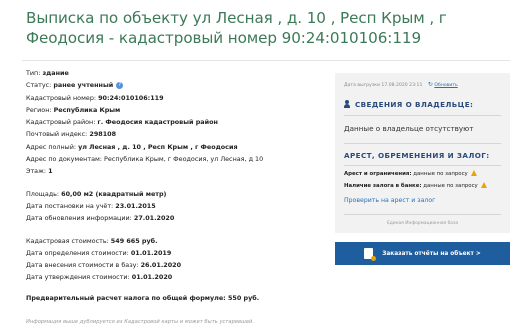  Describe the element at coordinates (39, 171) in the screenshot. I see `detail-floor: Этаж: 1` at that location.